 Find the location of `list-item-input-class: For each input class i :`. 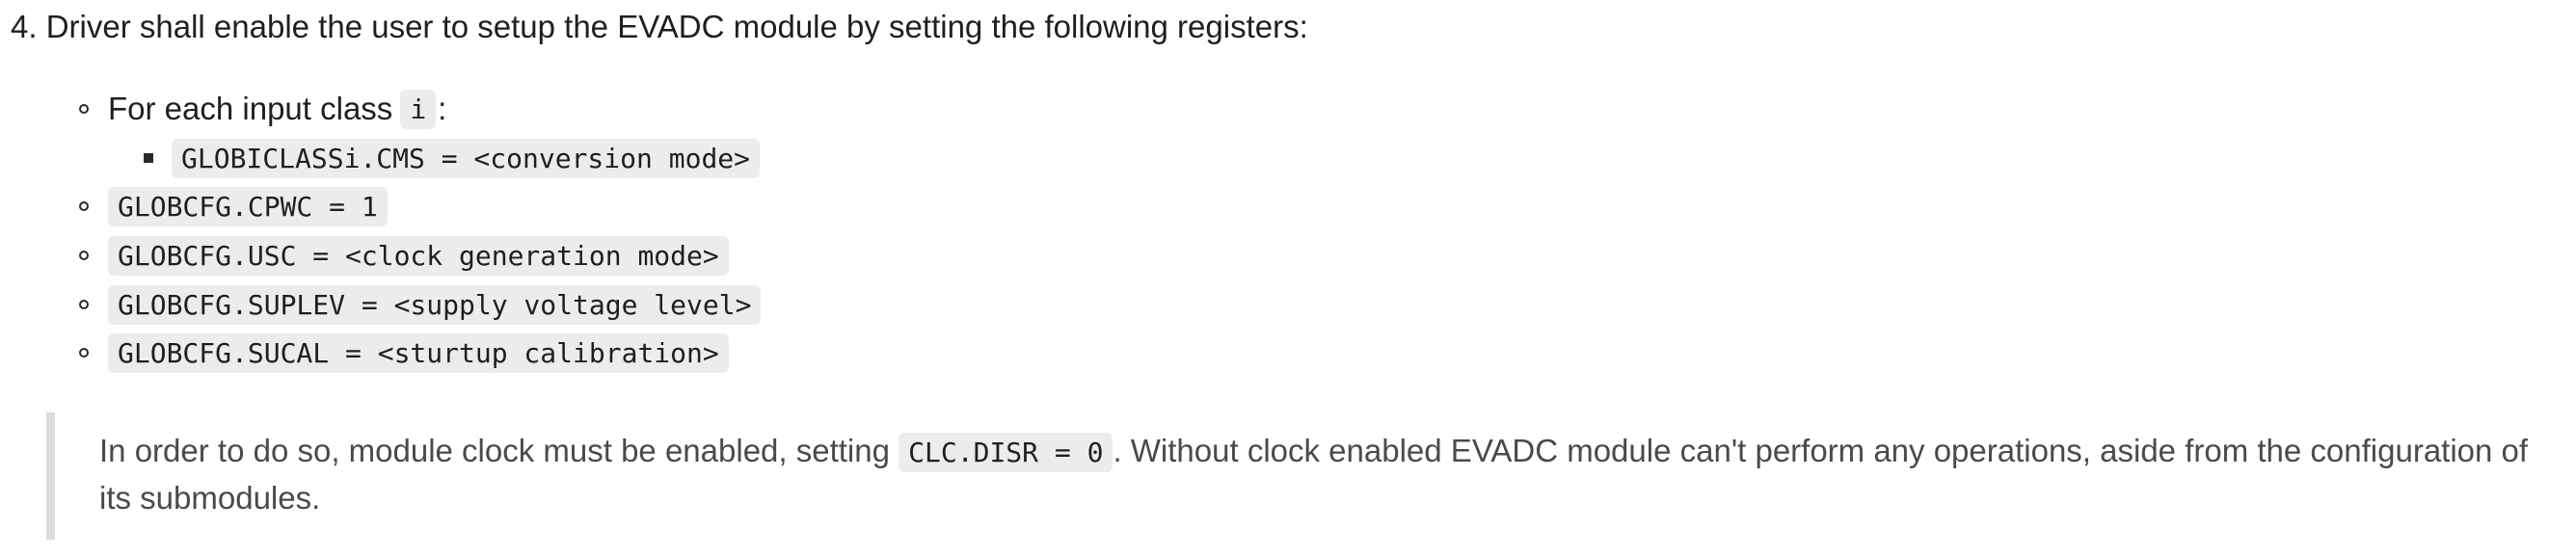

list-item-input-class: For each input class i : is located at coordinates (277, 109).